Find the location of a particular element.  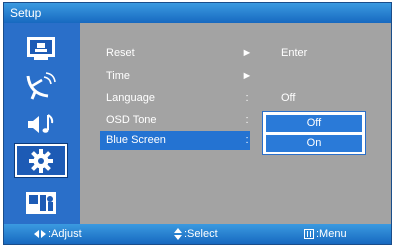

footer-bar: :Adjust :Select :Menu is located at coordinates (197, 234).